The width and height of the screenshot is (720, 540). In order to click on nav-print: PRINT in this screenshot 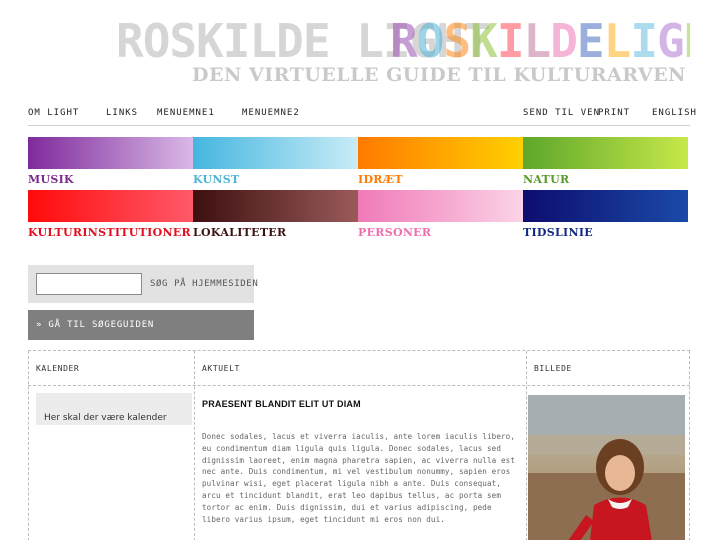, I will do `click(614, 113)`.